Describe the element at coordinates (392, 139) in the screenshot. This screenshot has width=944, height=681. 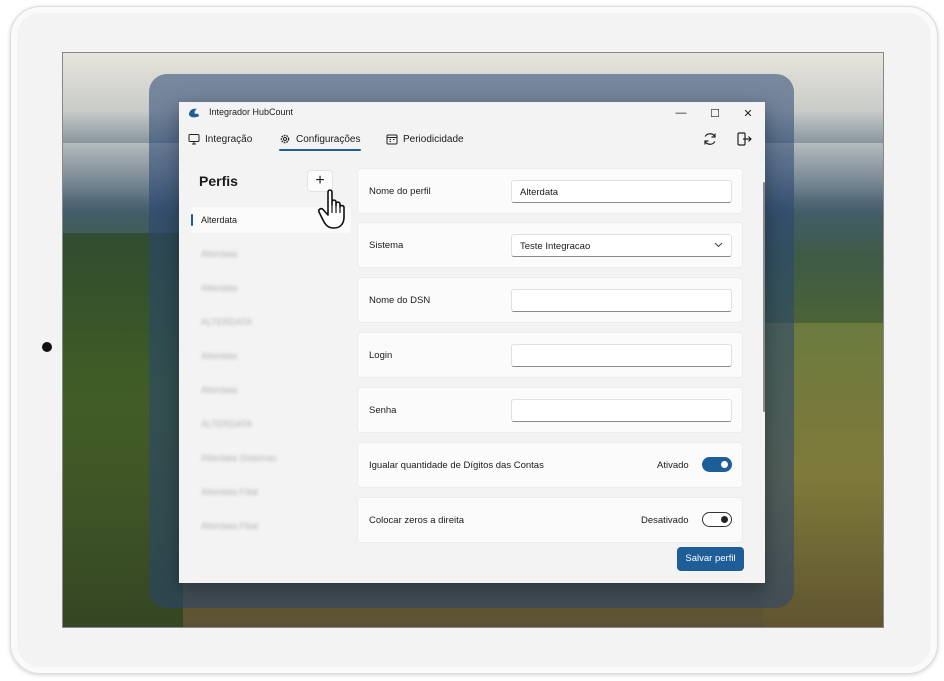
I see `calendar-icon` at that location.